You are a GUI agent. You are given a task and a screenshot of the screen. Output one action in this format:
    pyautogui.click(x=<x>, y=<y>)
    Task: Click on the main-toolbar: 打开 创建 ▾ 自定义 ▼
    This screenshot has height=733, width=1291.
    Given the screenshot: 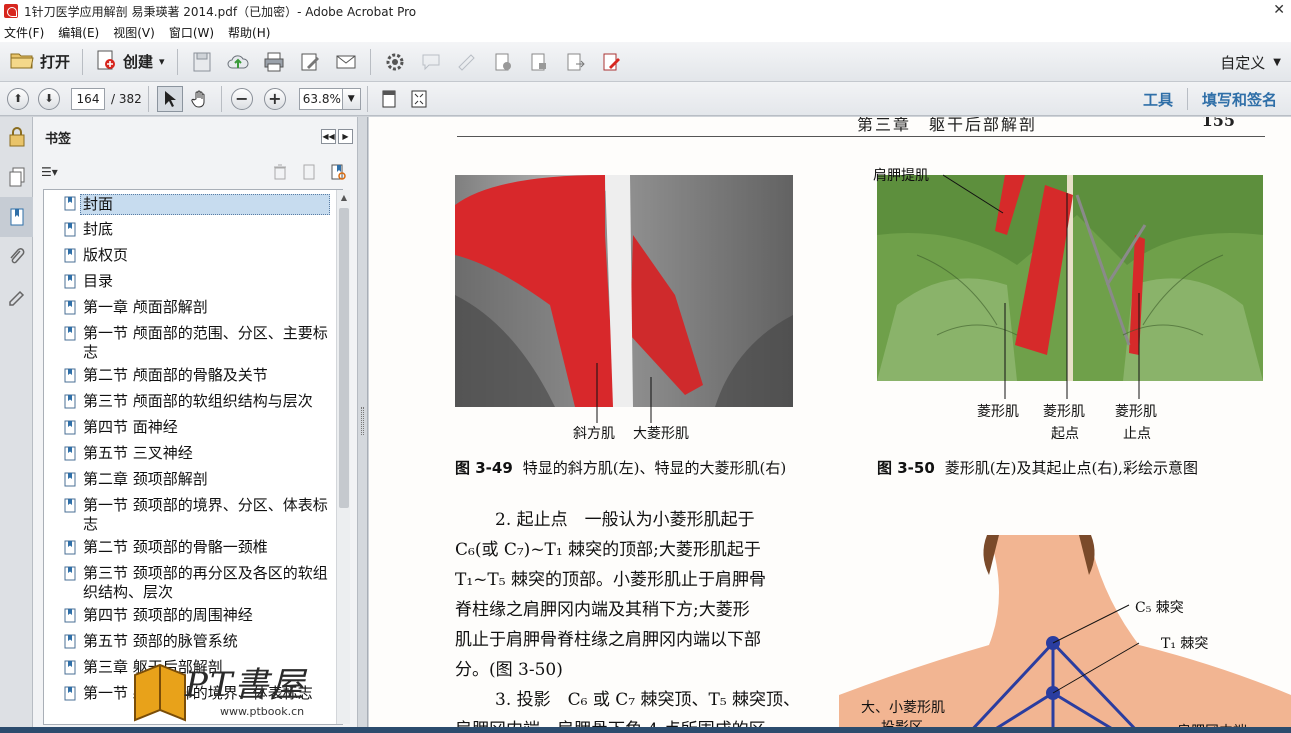 What is the action you would take?
    pyautogui.click(x=645, y=62)
    